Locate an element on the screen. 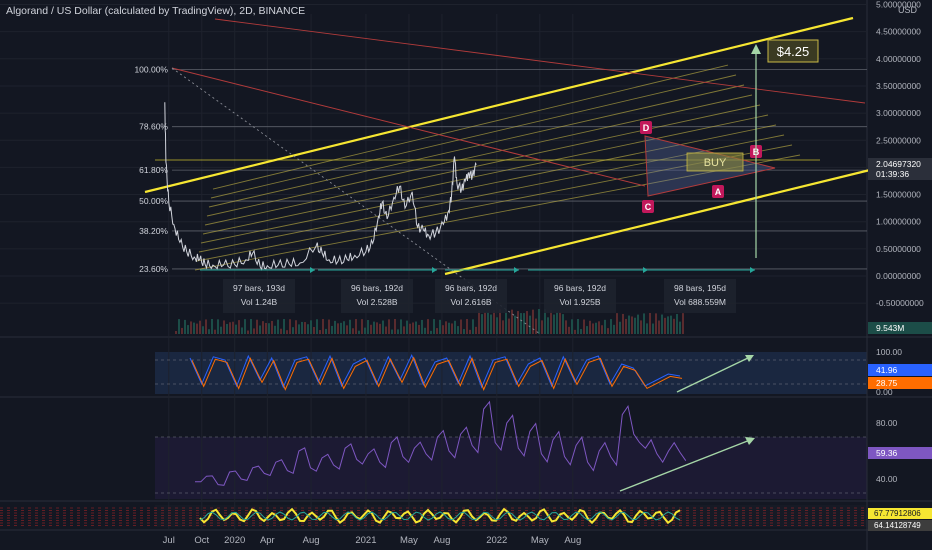 The height and width of the screenshot is (550, 932). fib-level-label: 23.60% is located at coordinates (153, 269).